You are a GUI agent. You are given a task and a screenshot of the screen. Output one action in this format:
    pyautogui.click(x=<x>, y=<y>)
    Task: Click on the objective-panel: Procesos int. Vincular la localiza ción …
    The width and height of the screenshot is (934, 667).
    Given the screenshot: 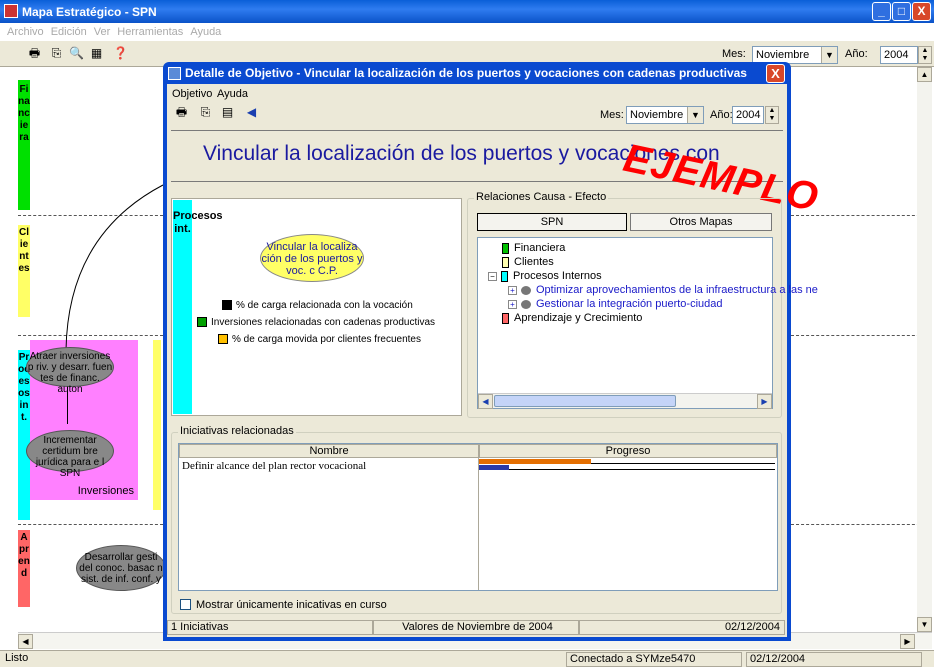 What is the action you would take?
    pyautogui.click(x=316, y=307)
    